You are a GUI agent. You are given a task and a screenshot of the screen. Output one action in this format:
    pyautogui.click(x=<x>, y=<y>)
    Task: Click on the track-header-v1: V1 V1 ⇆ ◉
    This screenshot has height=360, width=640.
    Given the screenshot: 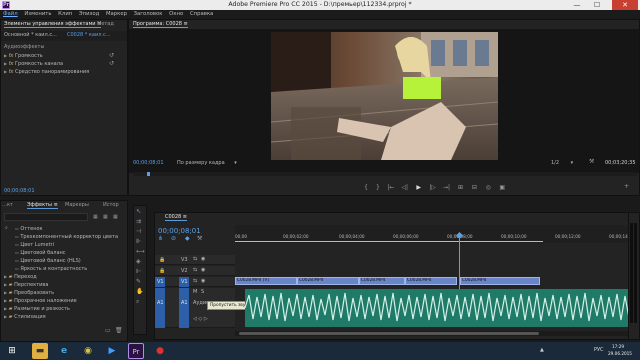 What is the action you would take?
    pyautogui.click(x=195, y=282)
    